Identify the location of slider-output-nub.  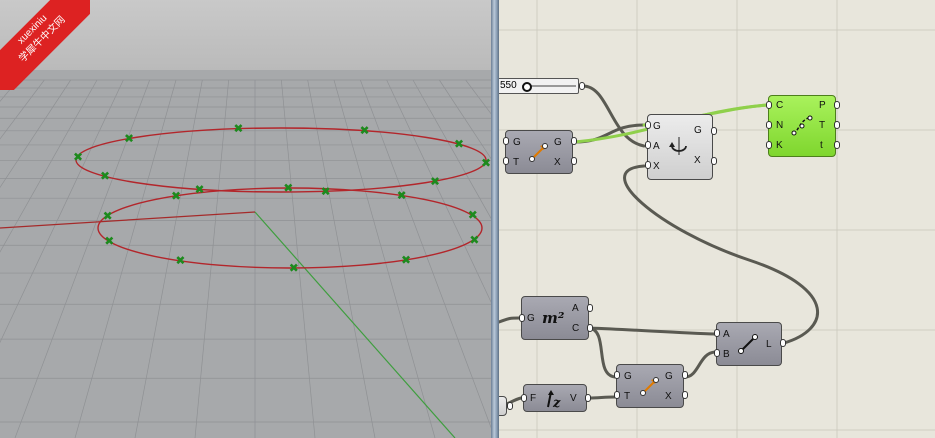
(582, 86).